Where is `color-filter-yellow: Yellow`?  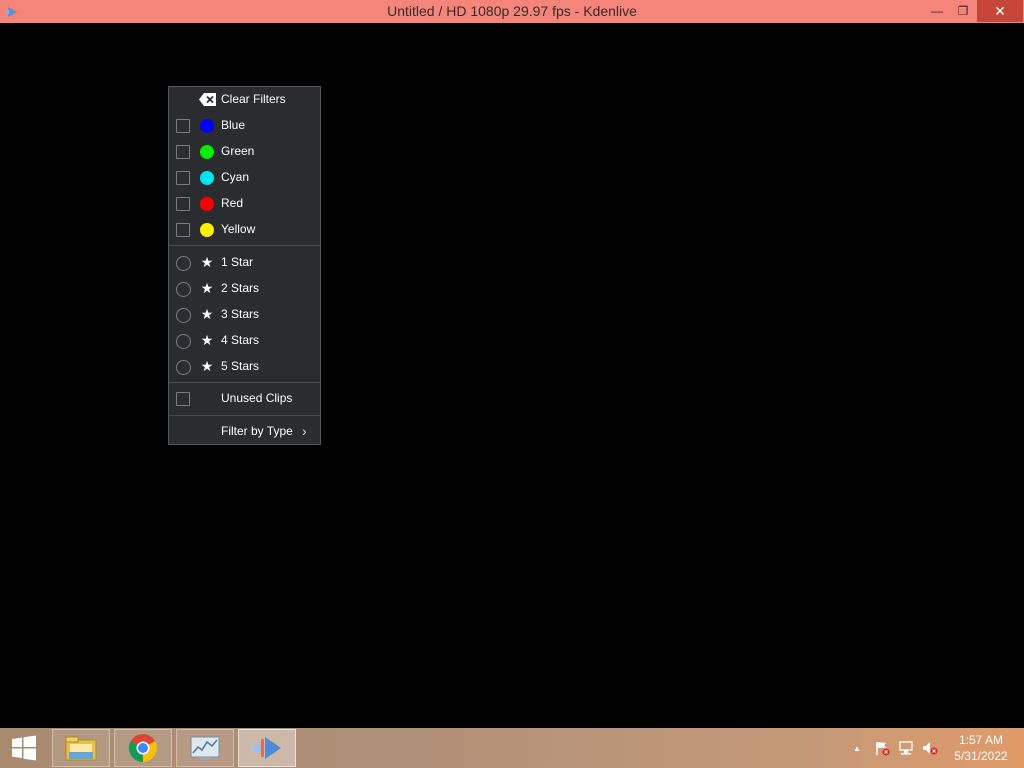 color-filter-yellow: Yellow is located at coordinates (244, 230).